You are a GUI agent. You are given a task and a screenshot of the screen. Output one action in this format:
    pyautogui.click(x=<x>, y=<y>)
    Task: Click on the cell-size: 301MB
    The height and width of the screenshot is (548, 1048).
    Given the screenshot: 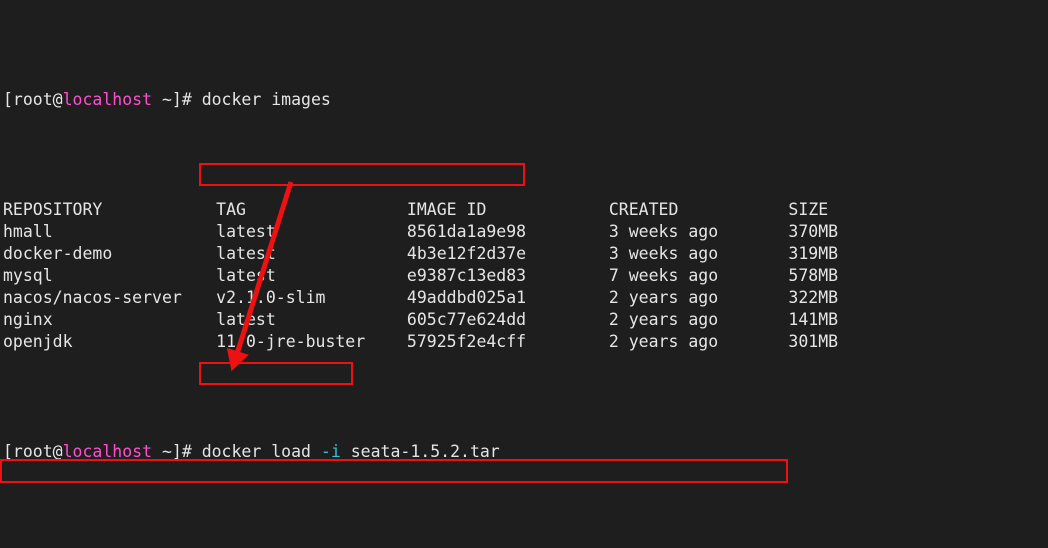 What is the action you would take?
    pyautogui.click(x=813, y=341)
    